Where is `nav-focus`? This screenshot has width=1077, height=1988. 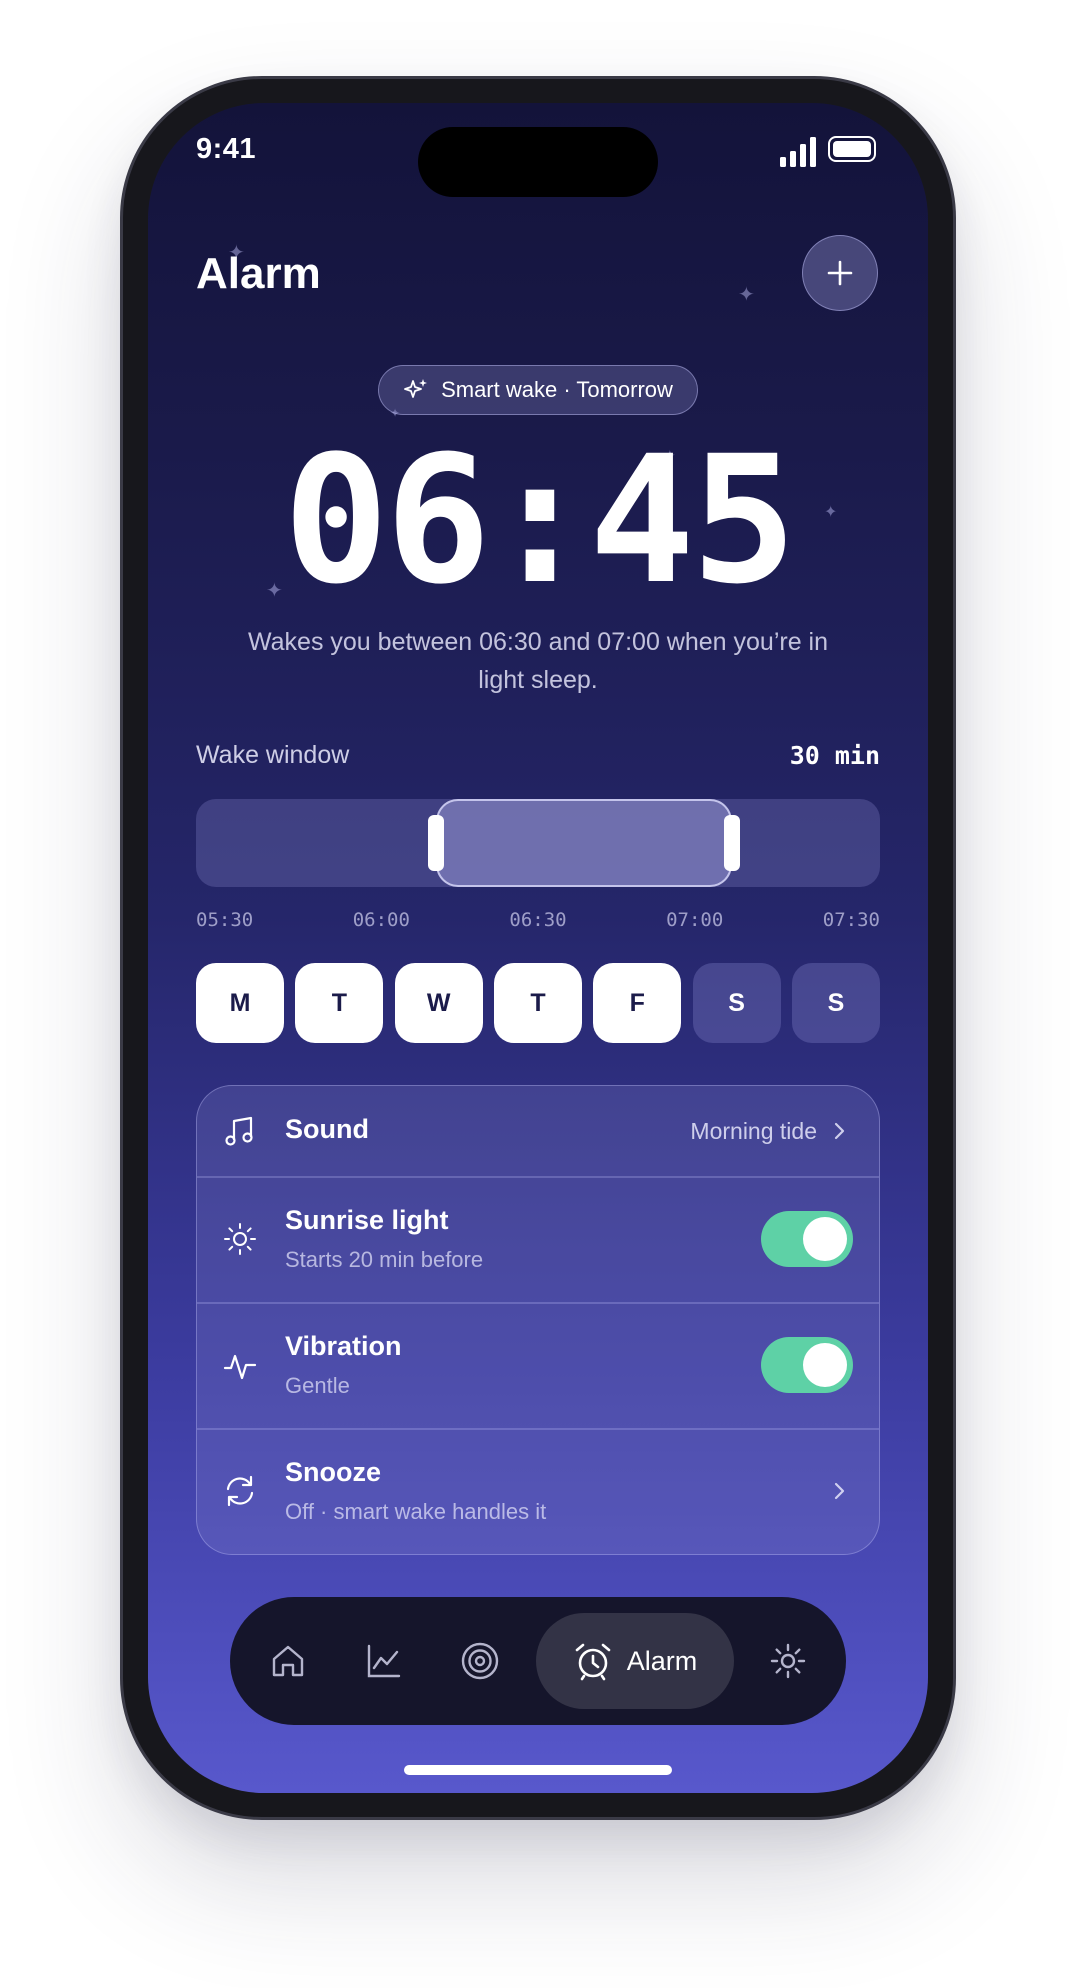
nav-focus is located at coordinates (480, 1661).